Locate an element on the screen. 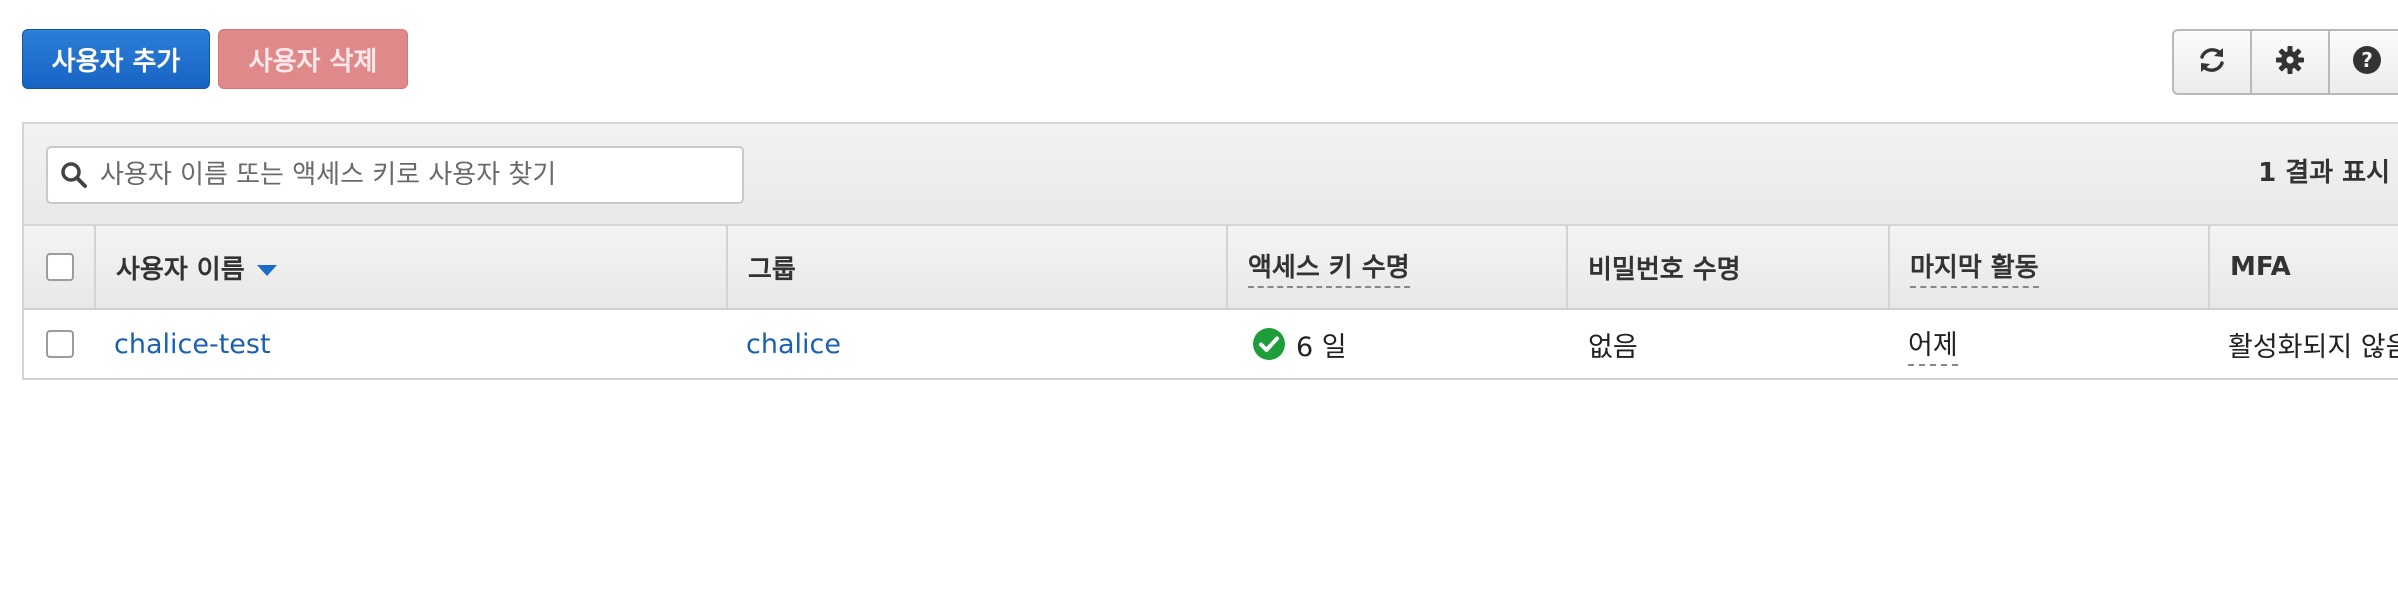  cell-groups: chalice is located at coordinates (981, 344).